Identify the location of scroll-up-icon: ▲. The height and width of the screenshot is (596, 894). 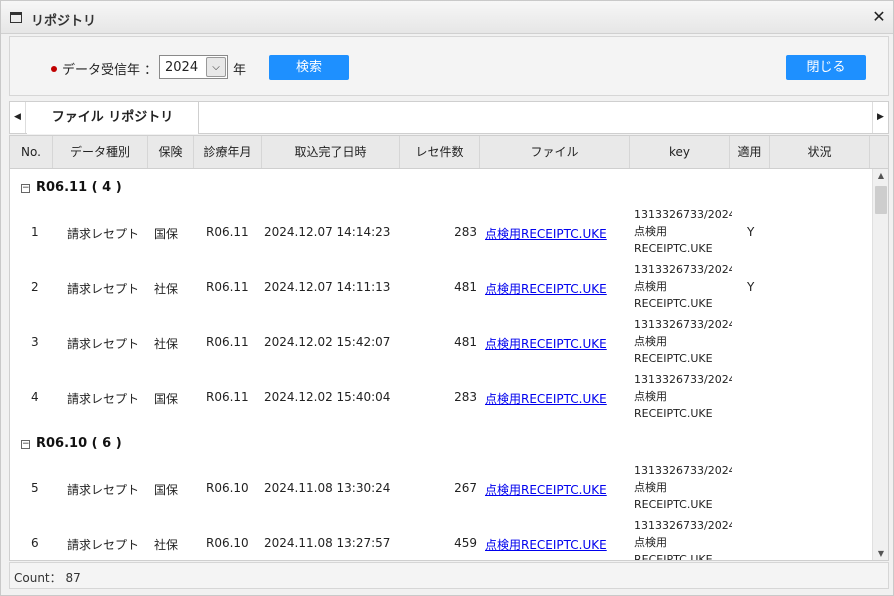
(880, 176).